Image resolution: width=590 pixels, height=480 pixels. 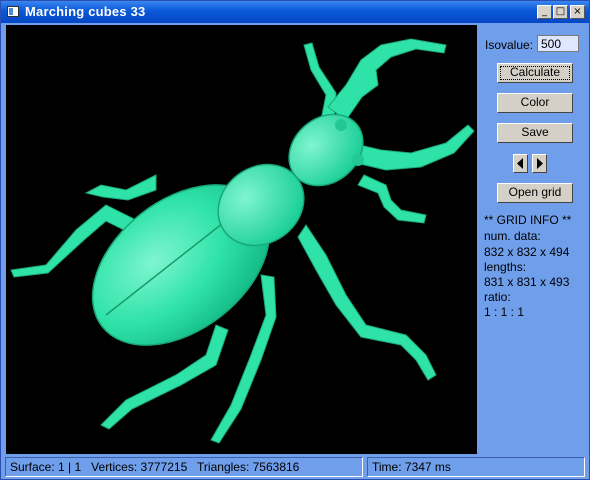 I want to click on previous-button, so click(x=520, y=163).